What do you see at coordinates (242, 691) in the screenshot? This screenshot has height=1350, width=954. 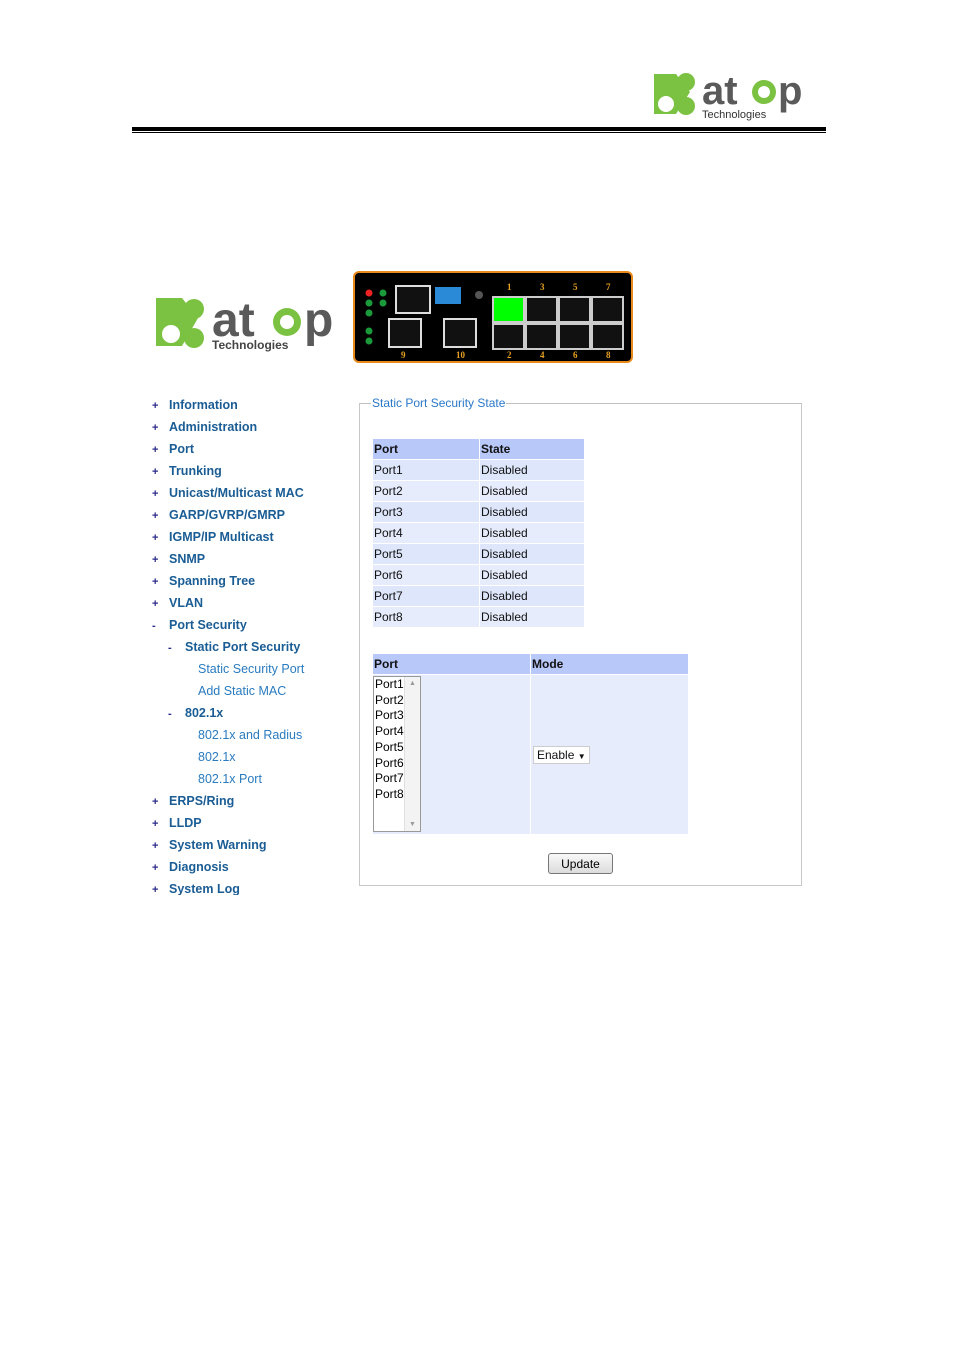 I see `sidebar-item-label: Add Static MAC` at bounding box center [242, 691].